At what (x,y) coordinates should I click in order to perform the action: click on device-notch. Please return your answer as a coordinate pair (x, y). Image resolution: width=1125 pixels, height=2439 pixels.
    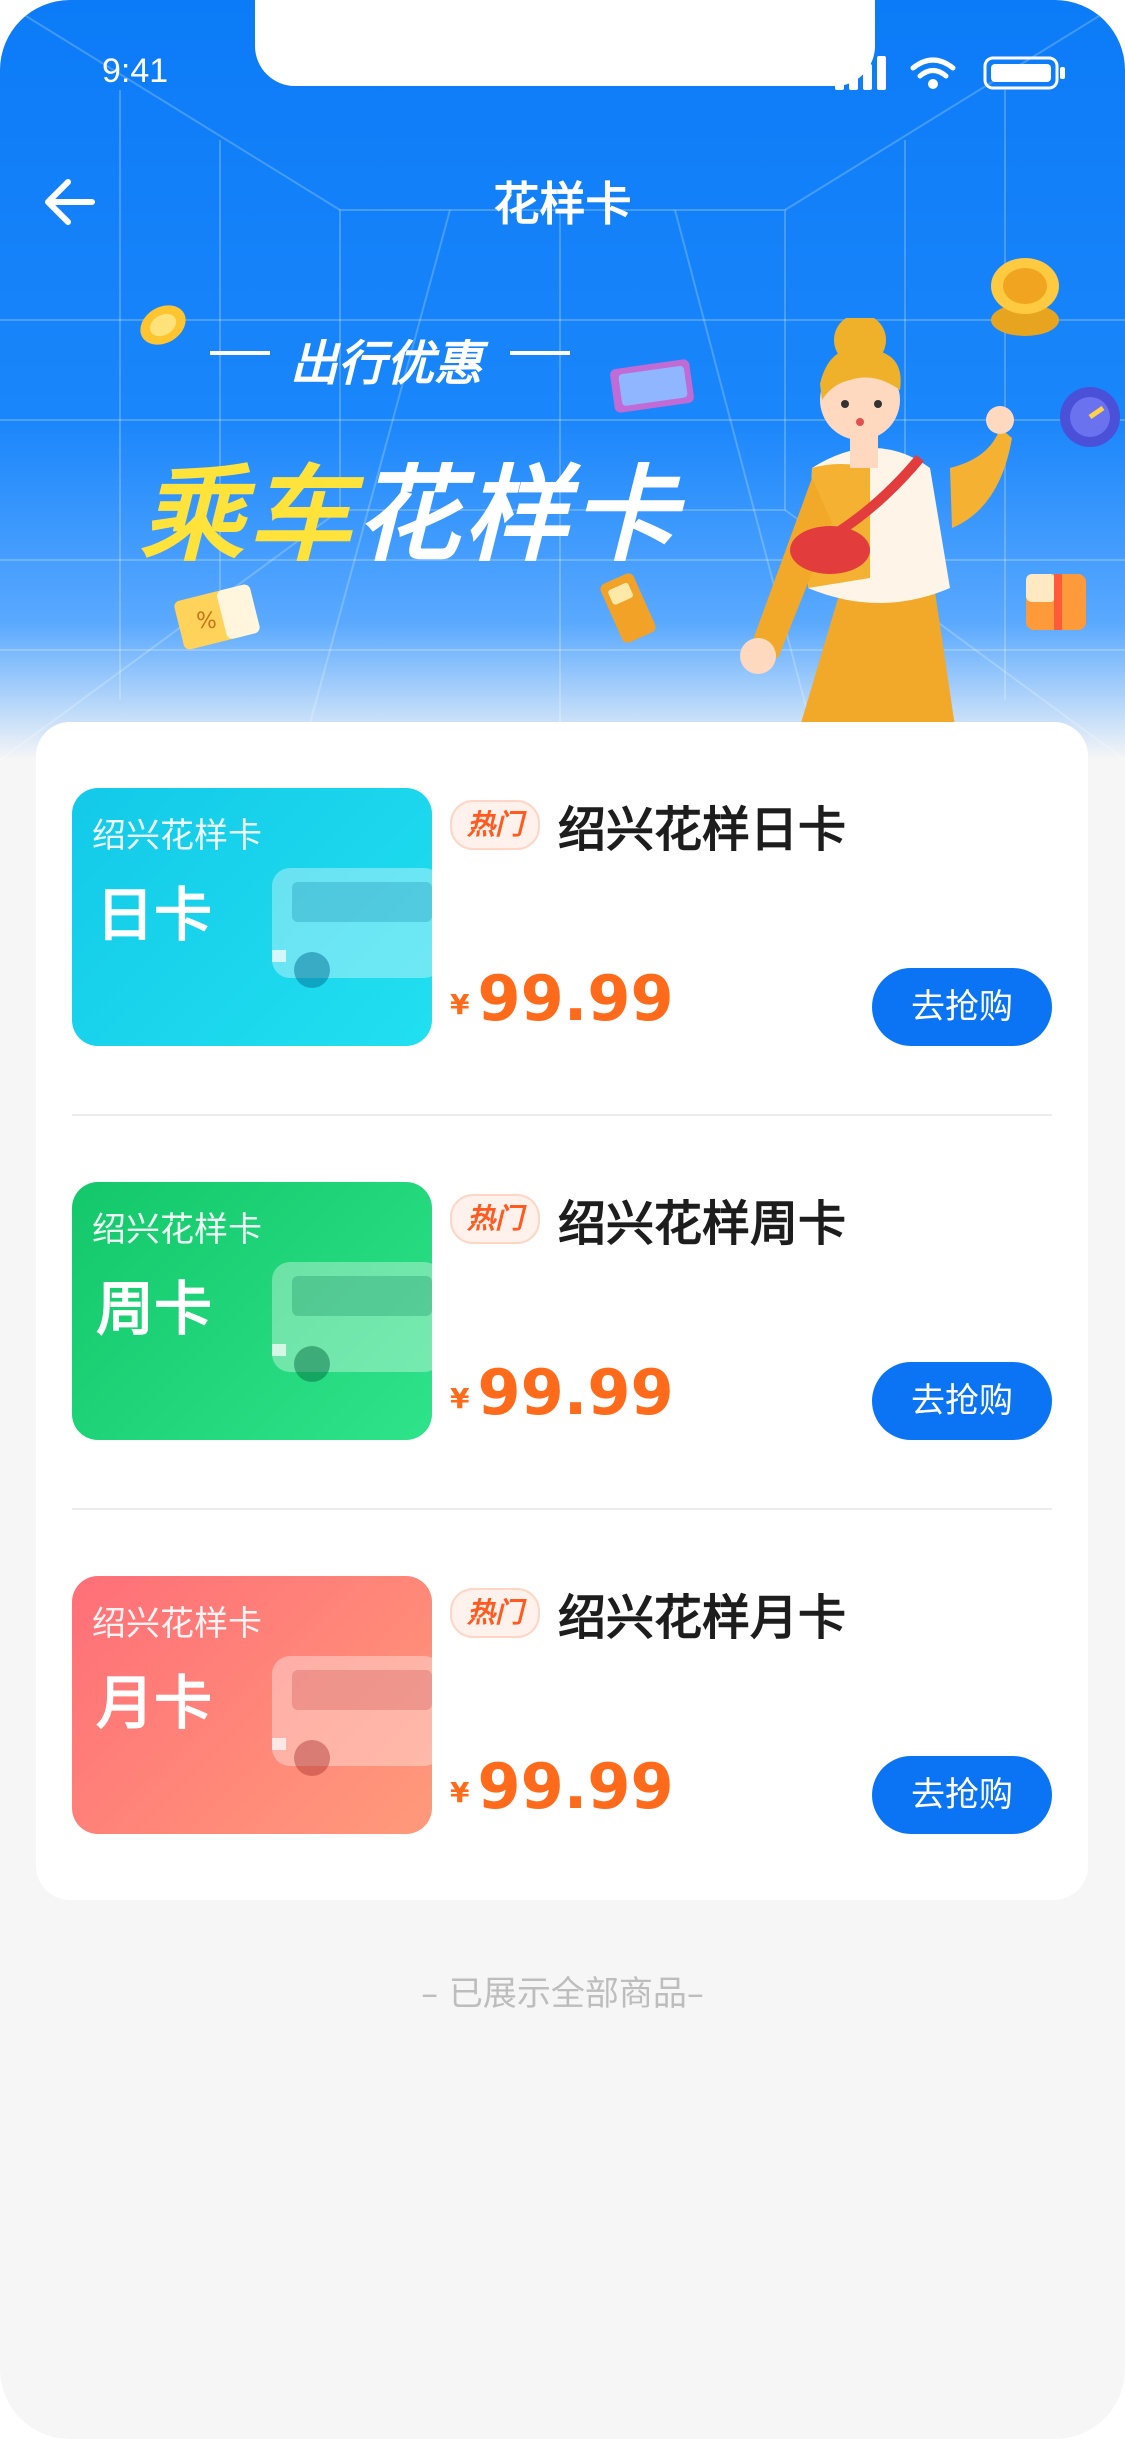
    Looking at the image, I should click on (565, 43).